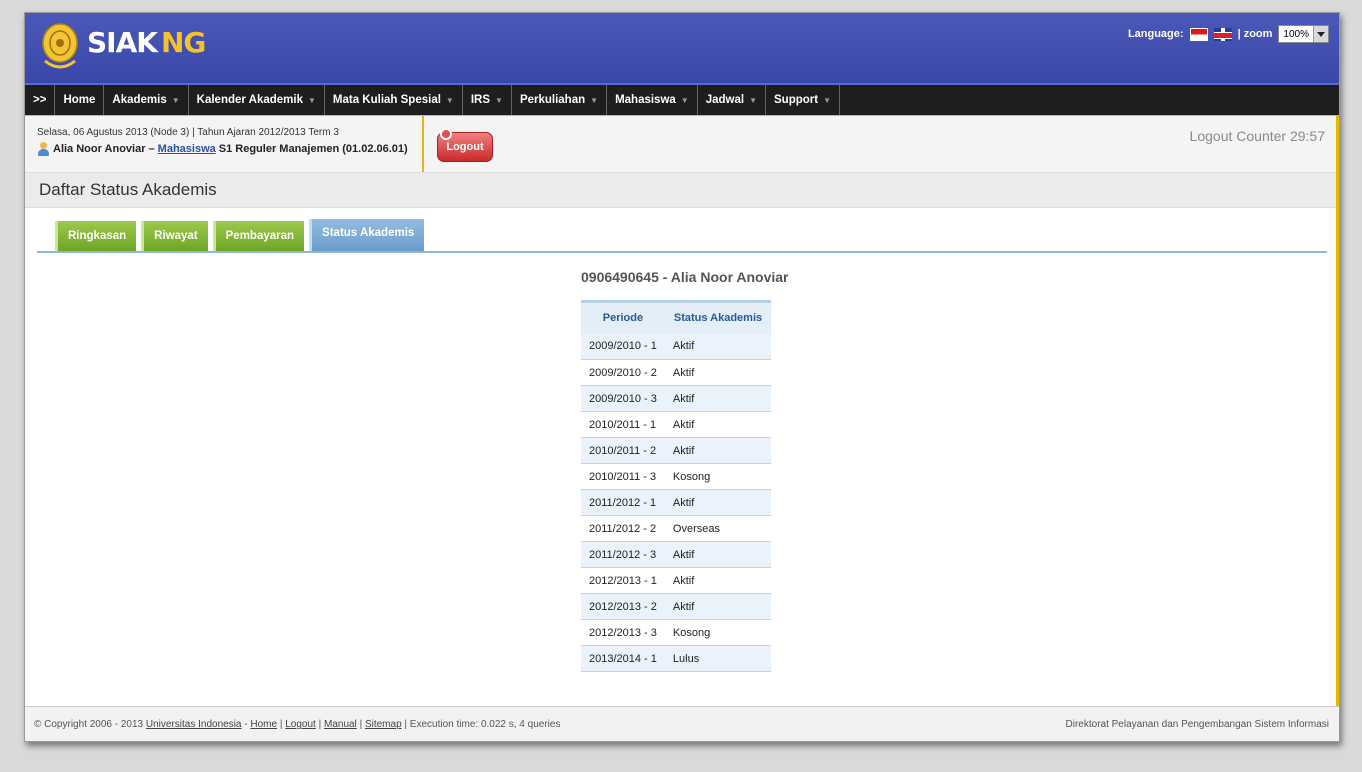 This screenshot has height=772, width=1362. I want to click on university-logo-icon, so click(60, 46).